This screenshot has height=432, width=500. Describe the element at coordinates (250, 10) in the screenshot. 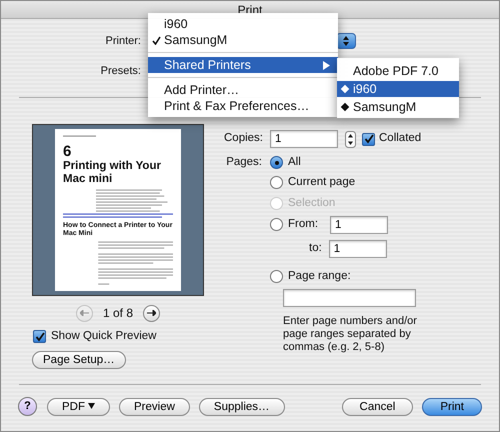

I see `window-title: Print` at that location.